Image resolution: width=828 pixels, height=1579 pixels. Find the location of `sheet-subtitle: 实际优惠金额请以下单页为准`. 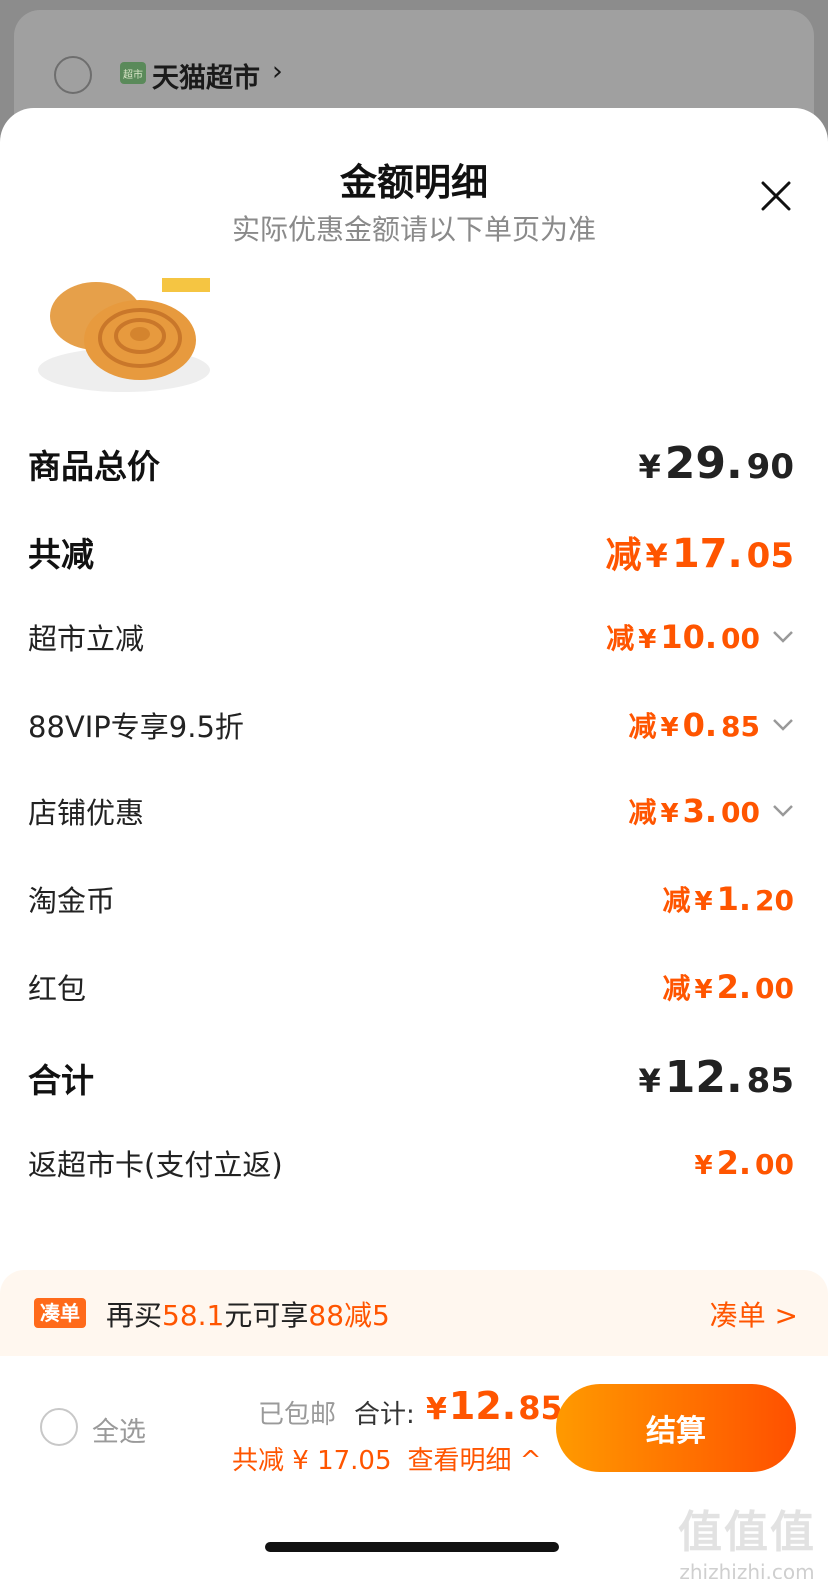

sheet-subtitle: 实际优惠金额请以下单页为准 is located at coordinates (413, 229).